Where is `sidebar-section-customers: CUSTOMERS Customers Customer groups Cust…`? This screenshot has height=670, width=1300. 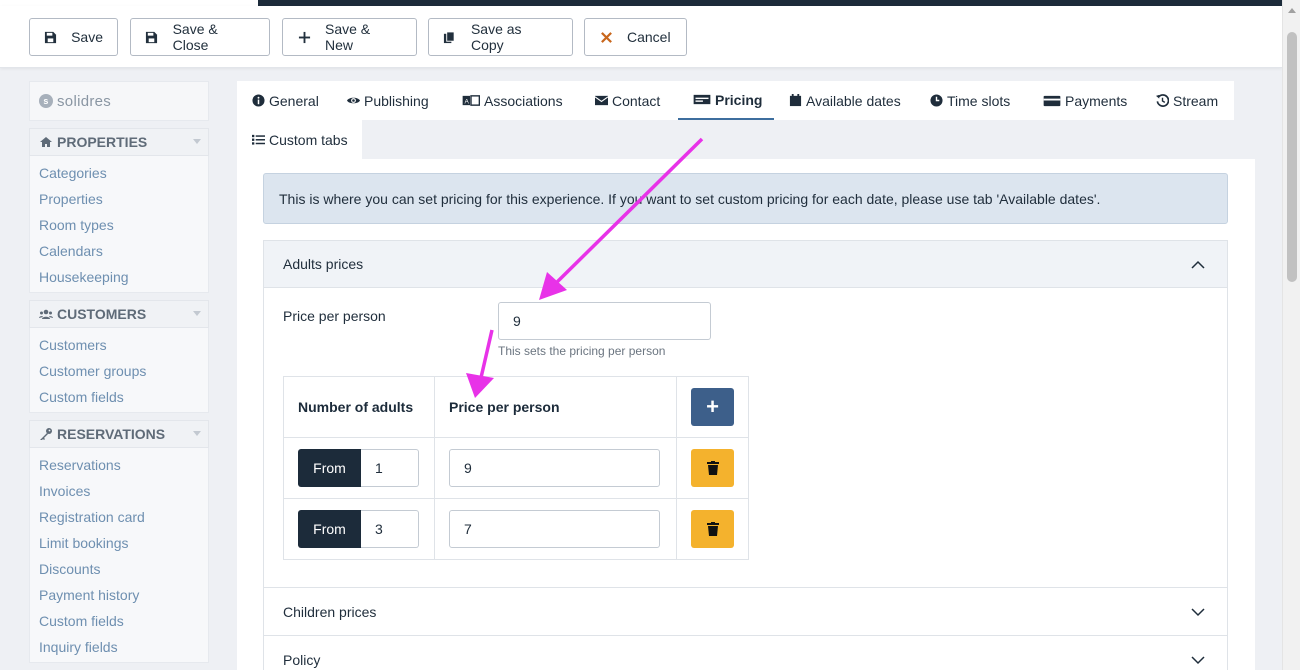
sidebar-section-customers: CUSTOMERS Customers Customer groups Cust… is located at coordinates (119, 356).